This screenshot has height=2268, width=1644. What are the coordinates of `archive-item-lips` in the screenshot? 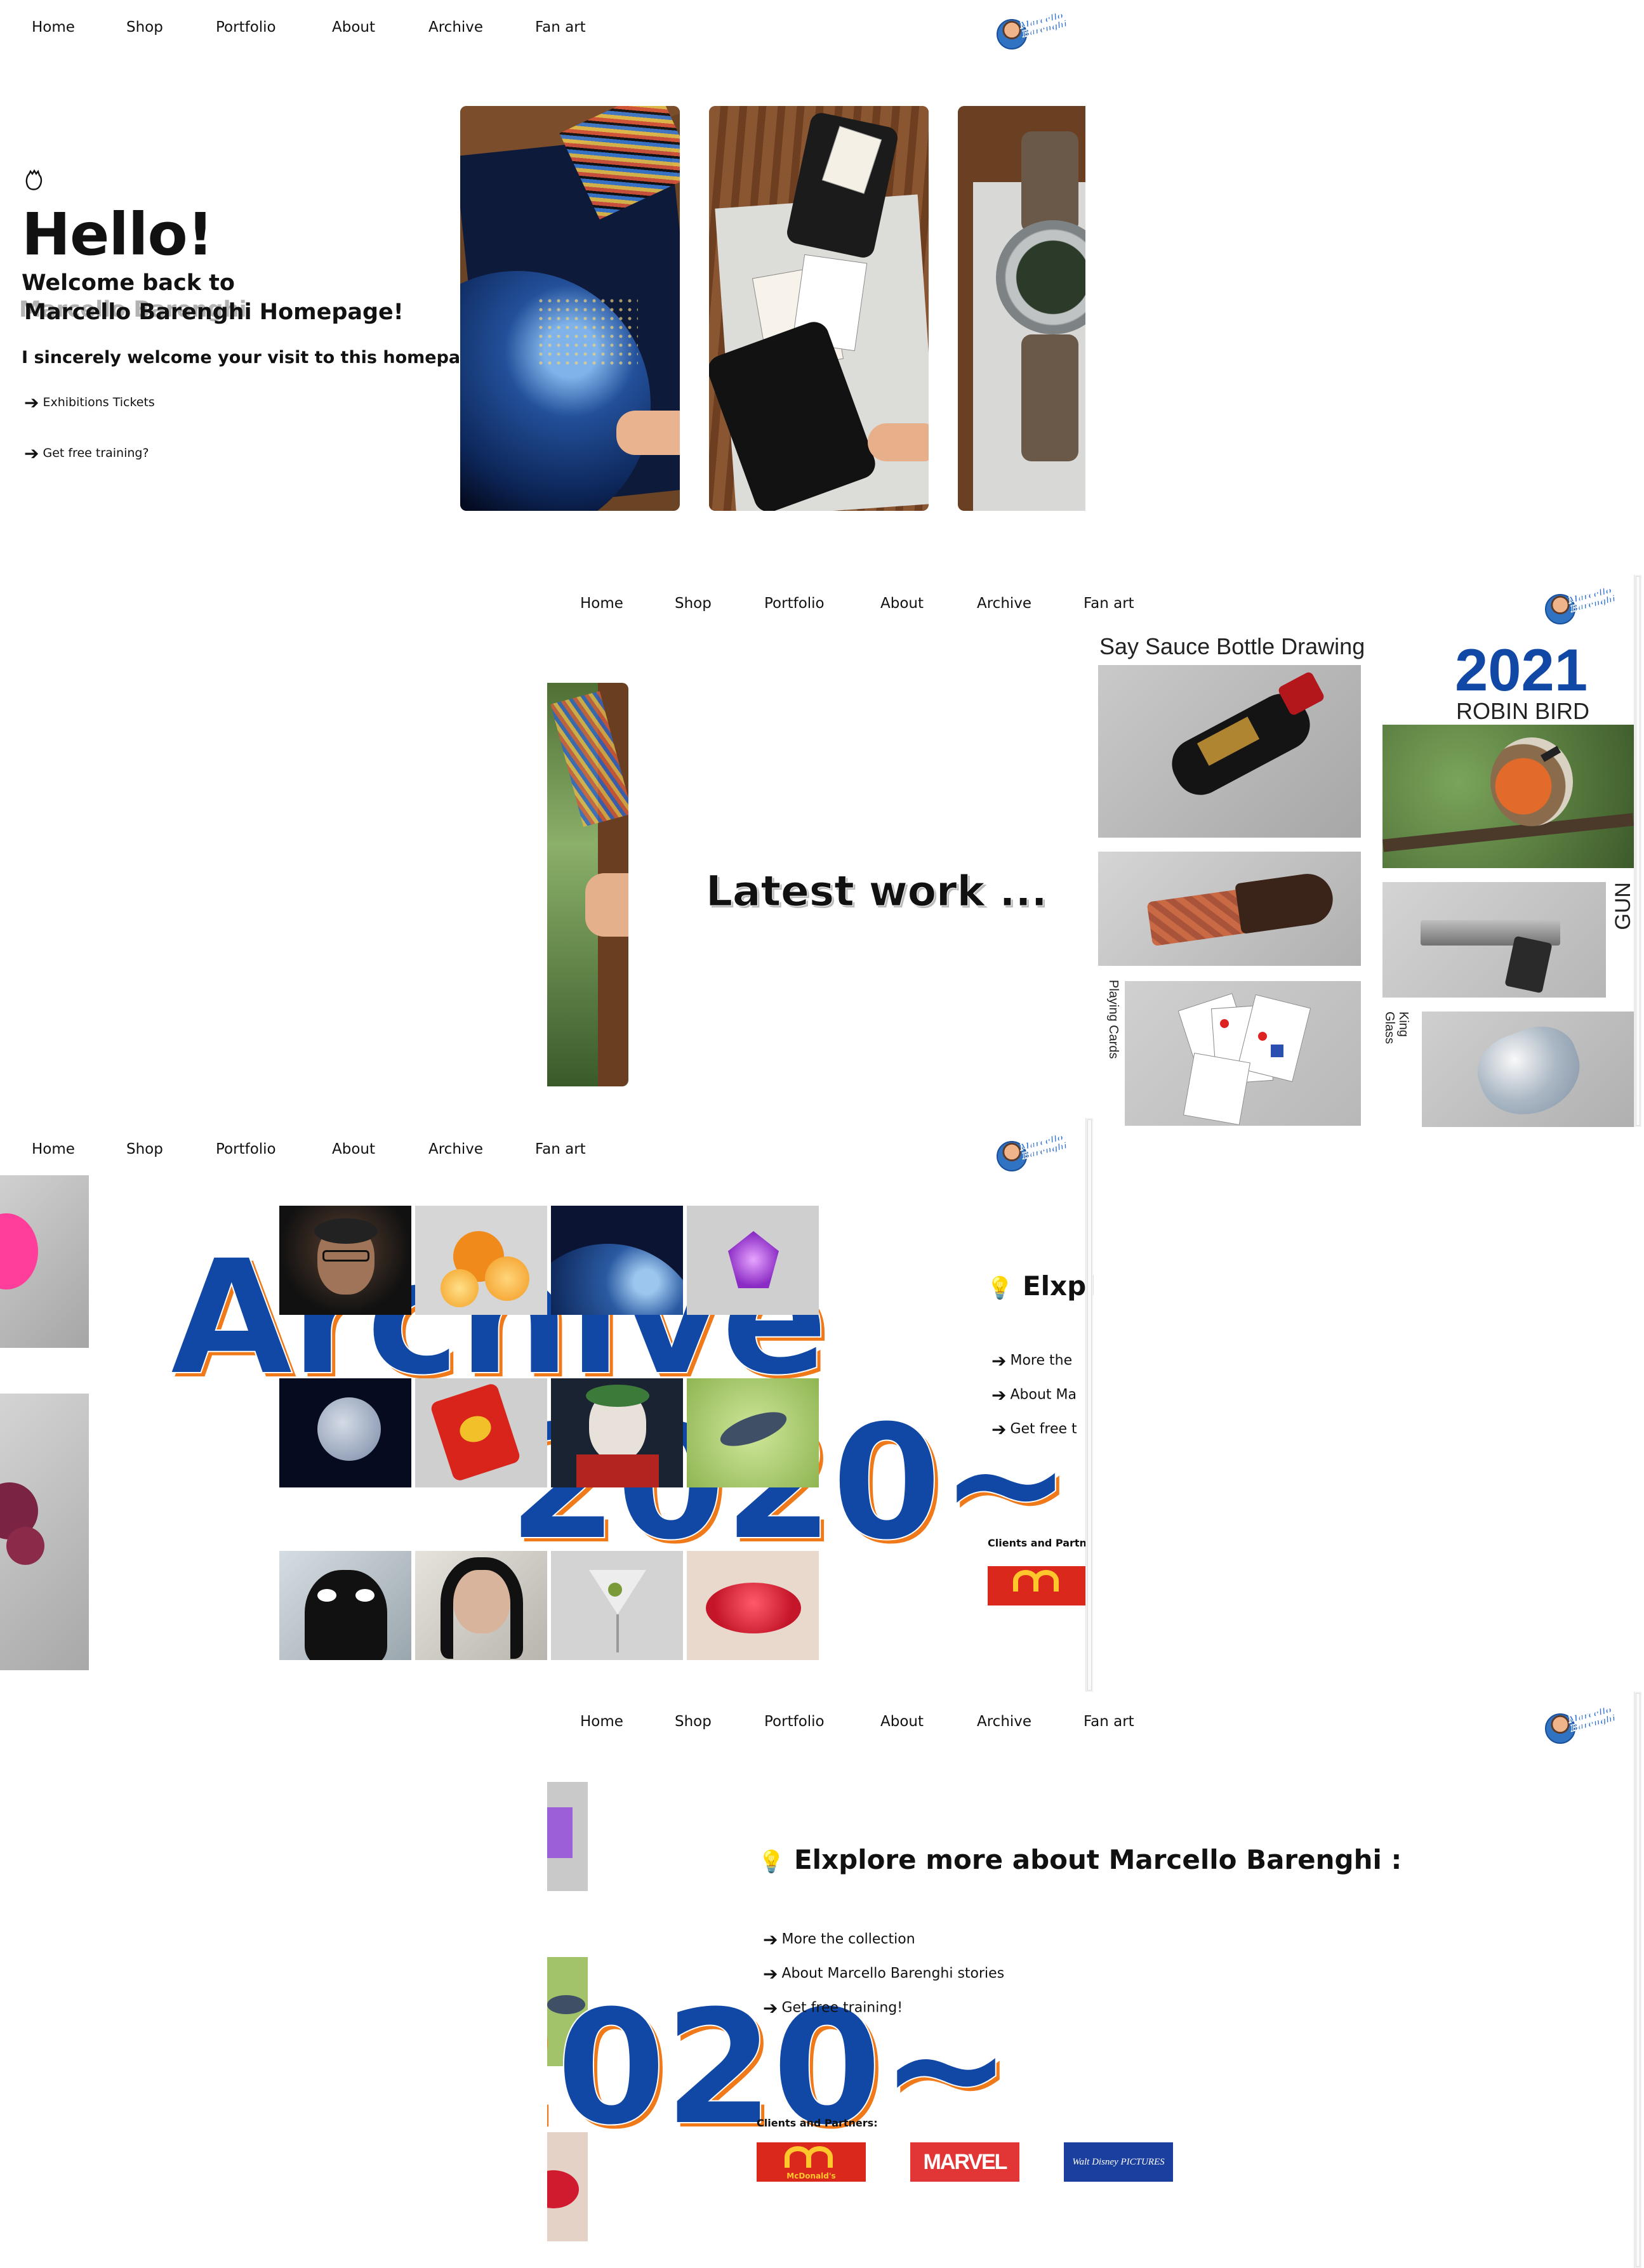 It's located at (753, 1605).